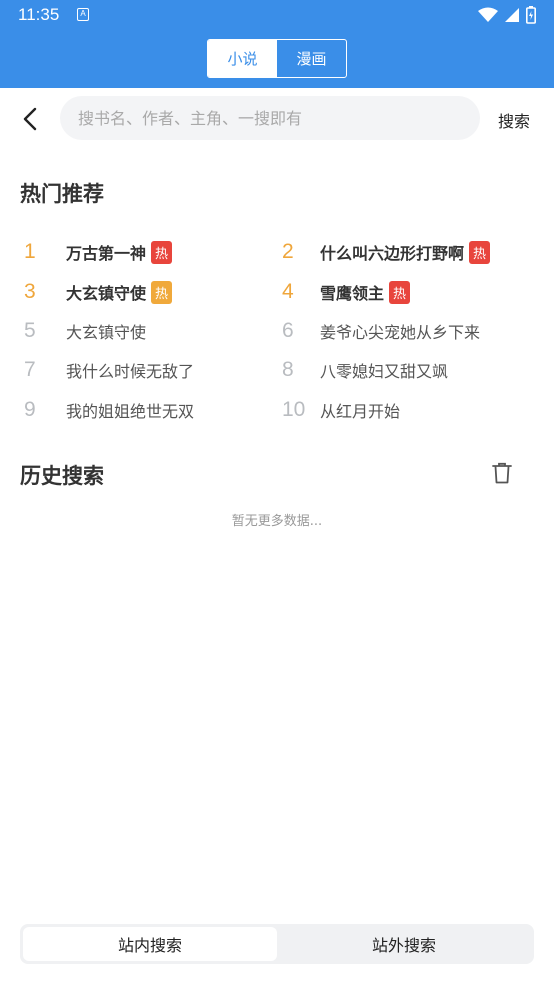  Describe the element at coordinates (62, 476) in the screenshot. I see `history-section-title: 历史搜索` at that location.